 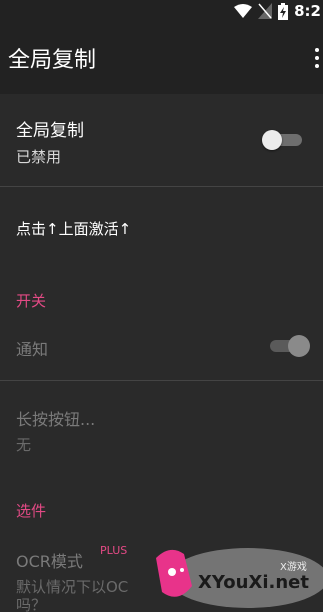 I want to click on watermark-small-text: X游戏, so click(x=293, y=567).